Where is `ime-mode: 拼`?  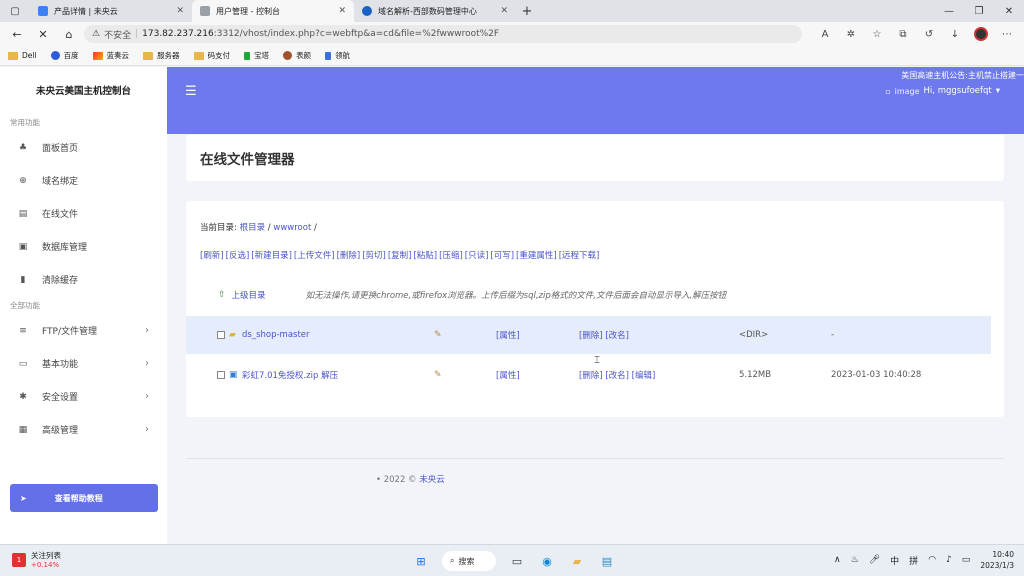 ime-mode: 拼 is located at coordinates (913, 560).